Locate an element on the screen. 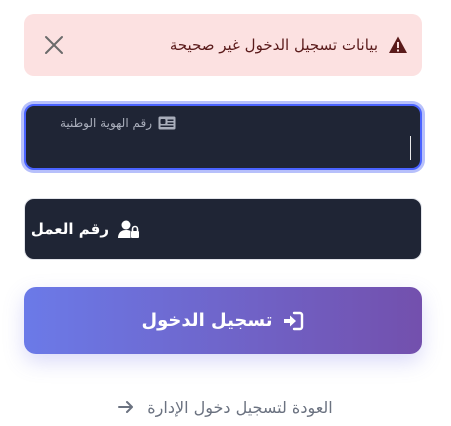 This screenshot has height=426, width=451. work-number-field: رقم العمل is located at coordinates (223, 229).